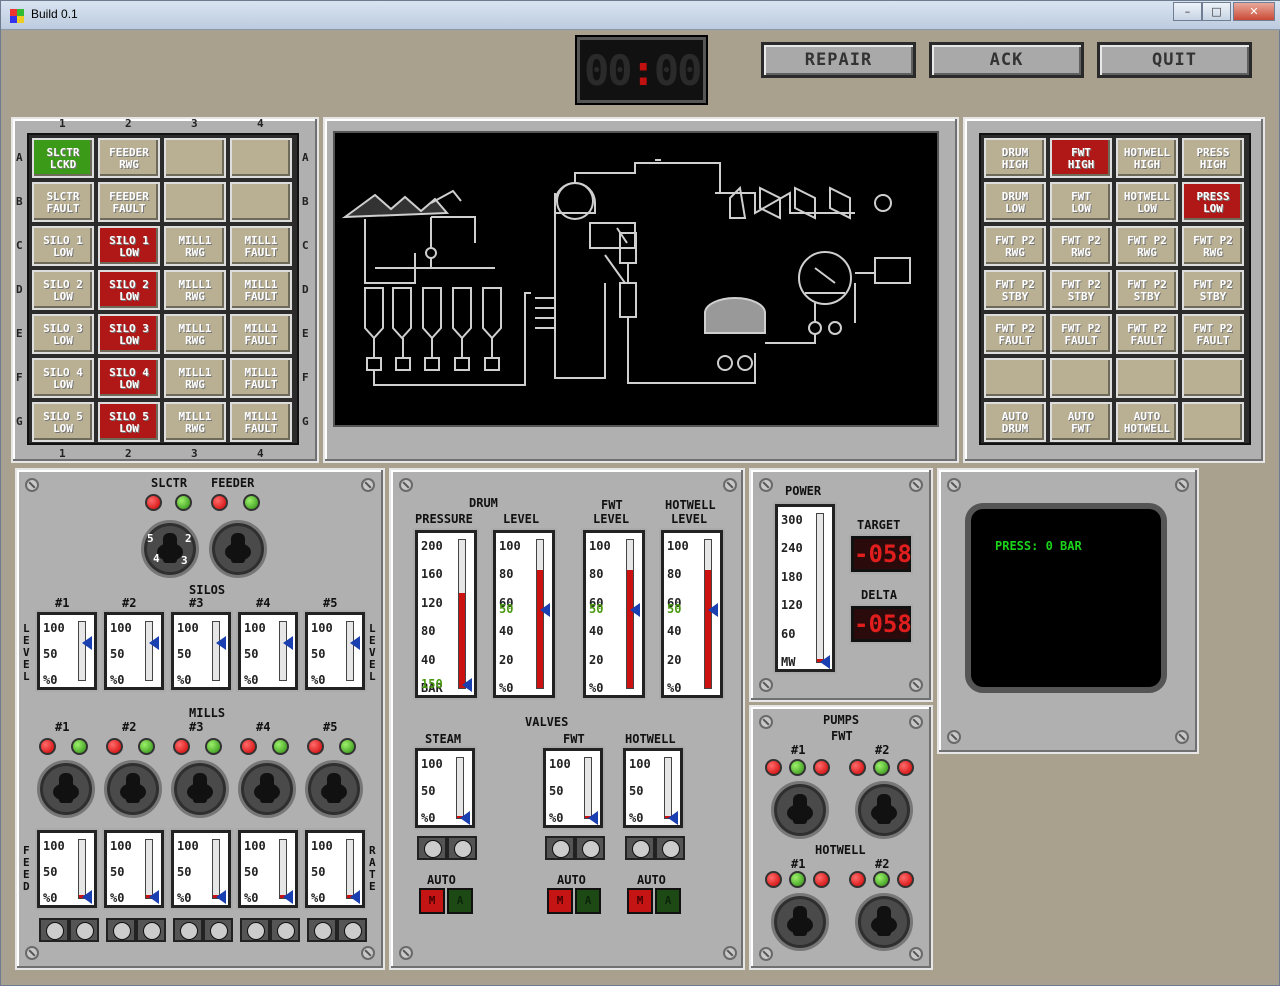 The height and width of the screenshot is (986, 1280). I want to click on mill-number: #3, so click(196, 727).